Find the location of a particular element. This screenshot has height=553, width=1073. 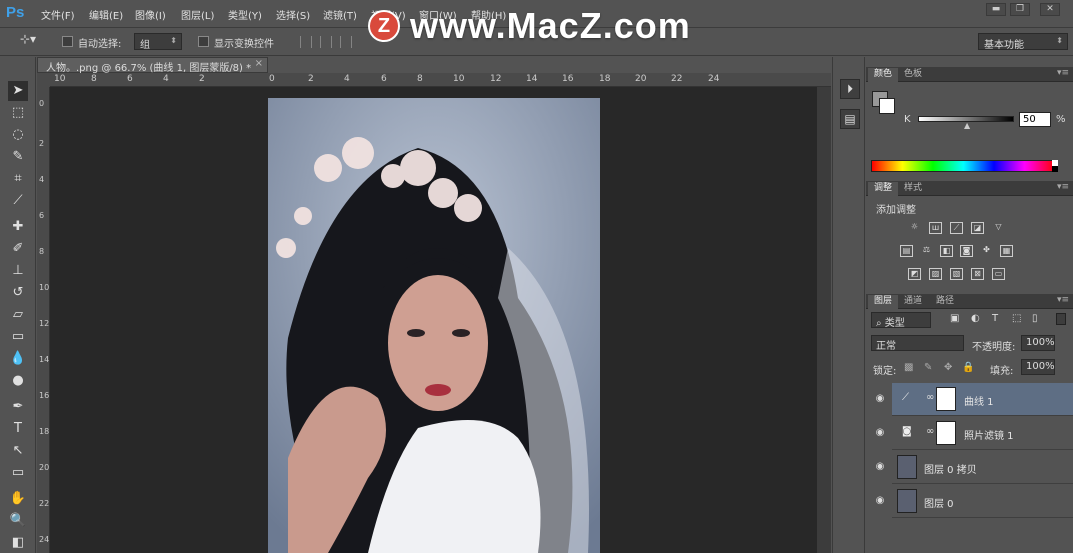

black-white-swatch is located at coordinates (1055, 166).